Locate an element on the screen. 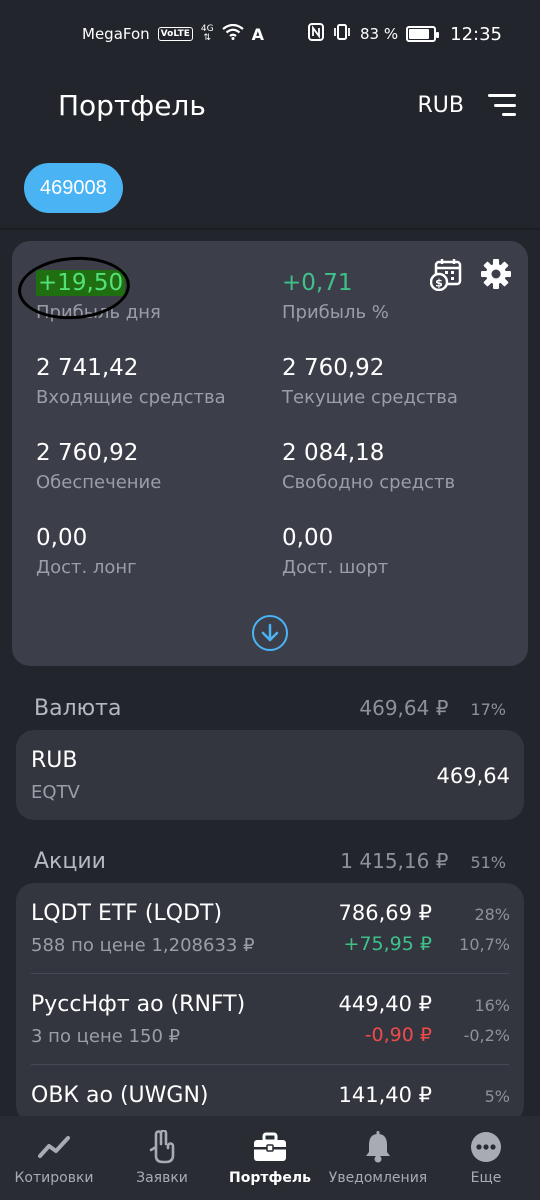 This screenshot has height=1200, width=540. position-name: RUB is located at coordinates (54, 760).